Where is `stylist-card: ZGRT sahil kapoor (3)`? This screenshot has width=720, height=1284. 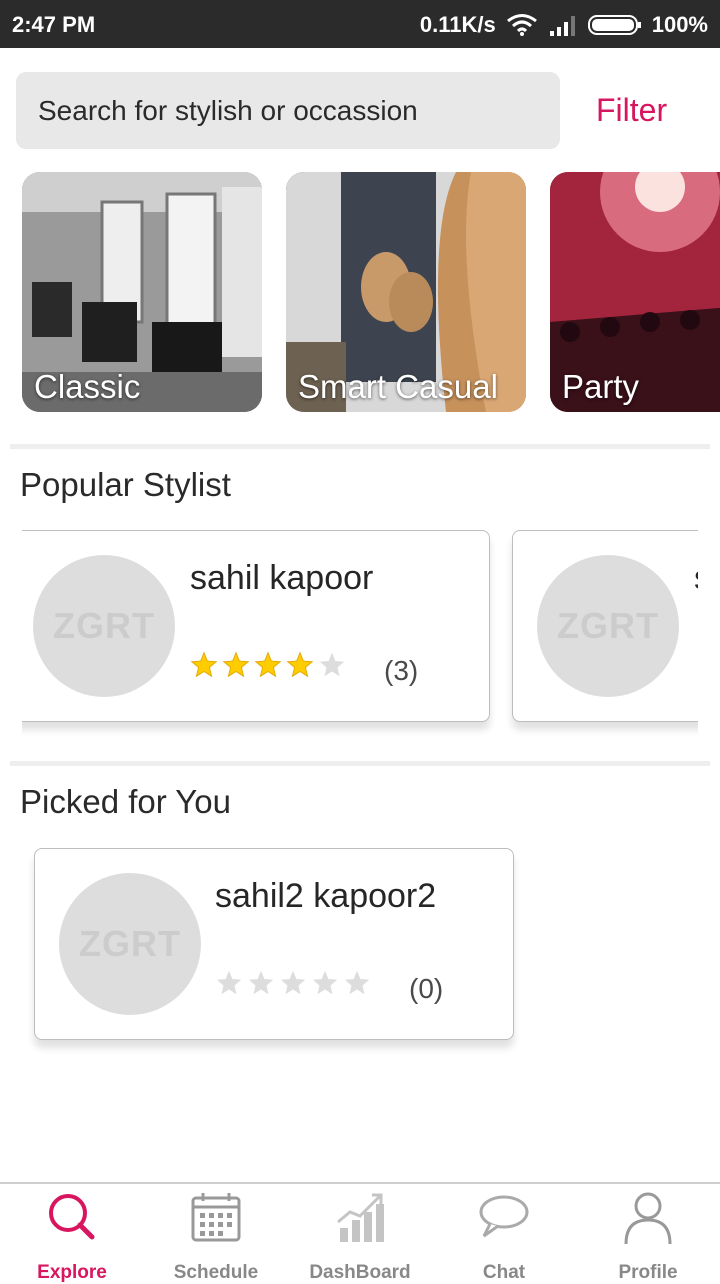 stylist-card: ZGRT sahil kapoor (3) is located at coordinates (256, 626).